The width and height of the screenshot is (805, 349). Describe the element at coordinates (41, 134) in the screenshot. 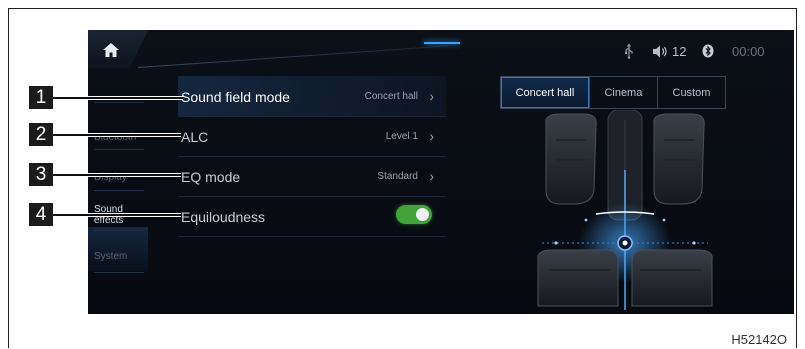

I see `callout-2: 2` at that location.